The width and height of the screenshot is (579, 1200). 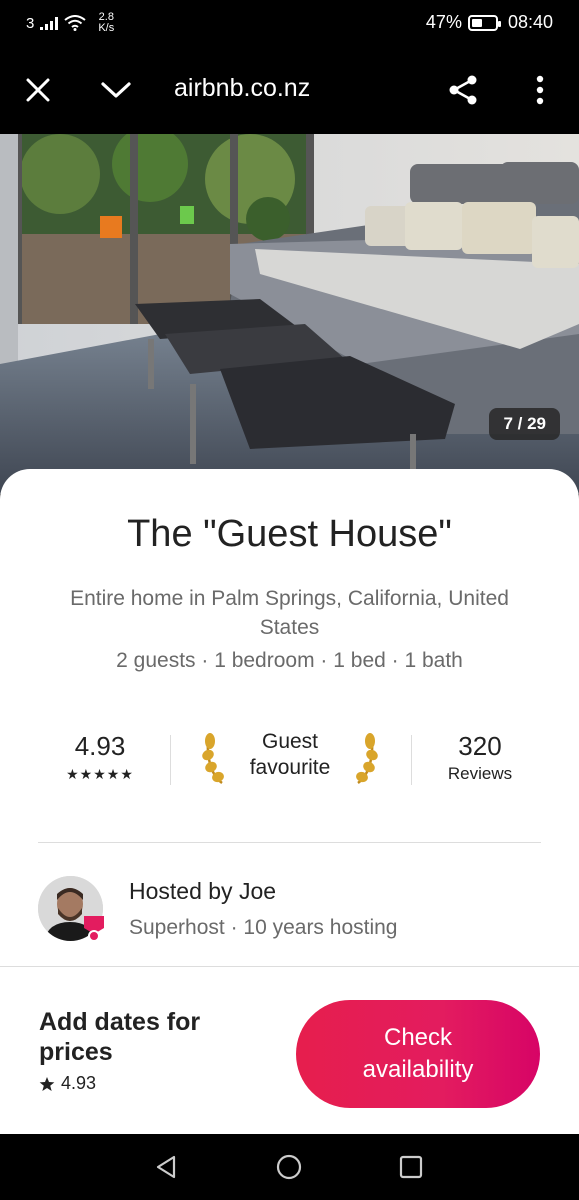 I want to click on clock: 08:40, so click(x=530, y=22).